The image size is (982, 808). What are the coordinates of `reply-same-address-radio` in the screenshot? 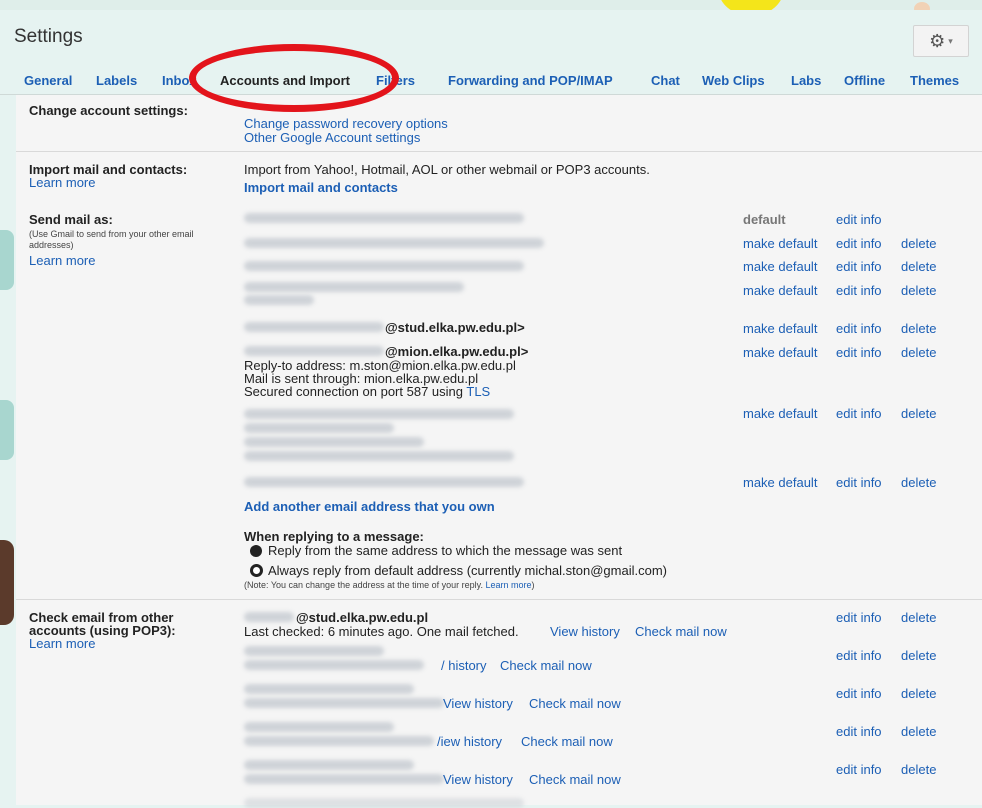 It's located at (256, 551).